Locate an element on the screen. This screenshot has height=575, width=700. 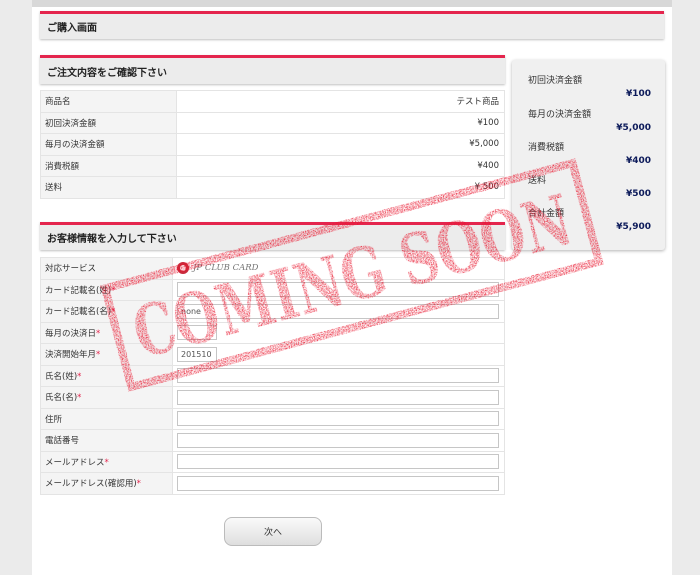
summary-monthly-payment-value: ¥5,000 is located at coordinates (633, 128).